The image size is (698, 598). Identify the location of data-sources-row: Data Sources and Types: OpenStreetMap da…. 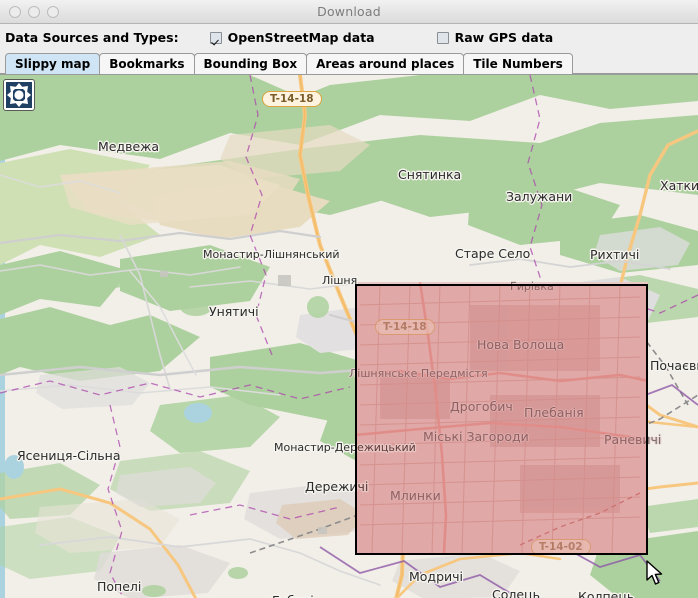
(349, 37).